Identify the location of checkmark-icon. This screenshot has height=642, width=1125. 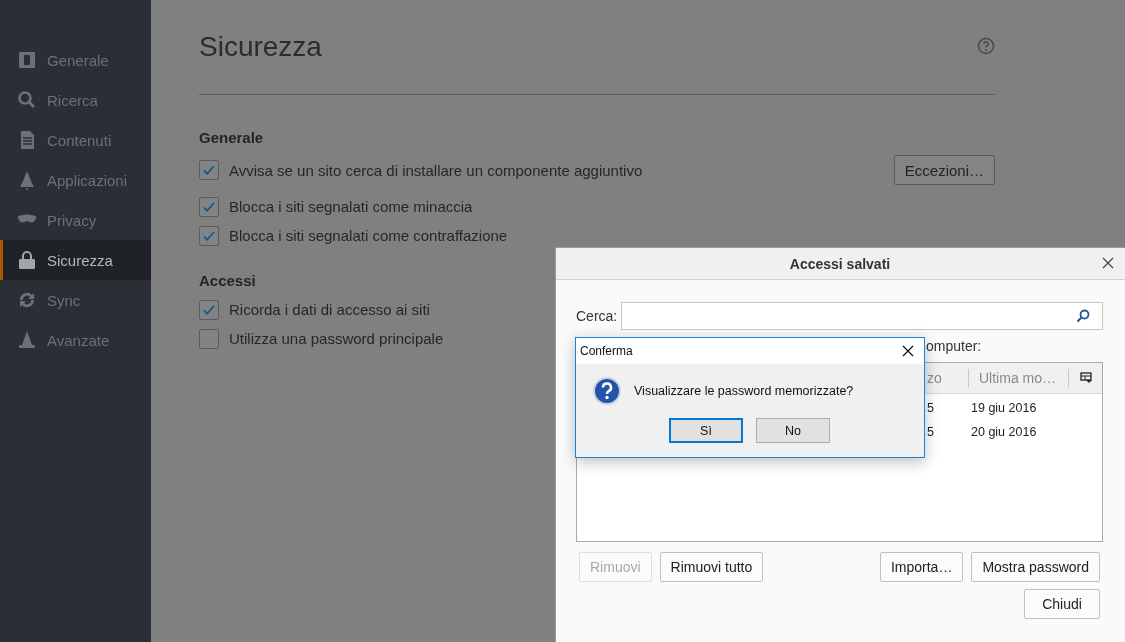
(209, 170).